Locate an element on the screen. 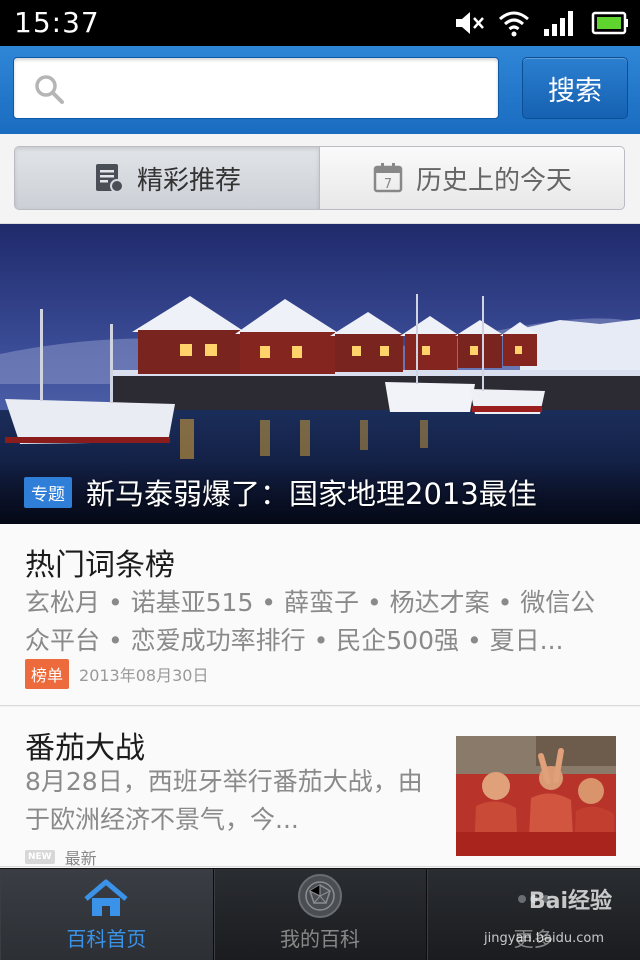 This screenshot has height=960, width=640. tab-history-today: 7 历史上的今天 is located at coordinates (472, 178).